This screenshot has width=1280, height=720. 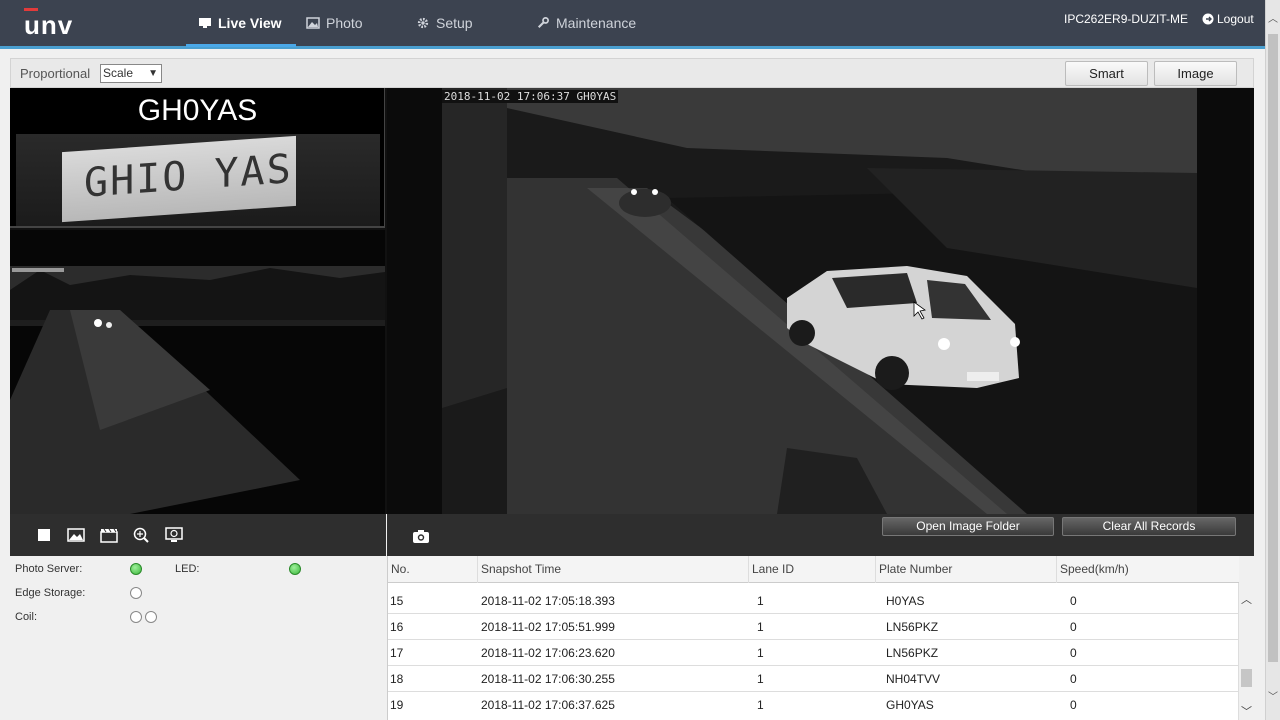 What do you see at coordinates (188, 176) in the screenshot?
I see `plate-image-text: GHIO YAS` at bounding box center [188, 176].